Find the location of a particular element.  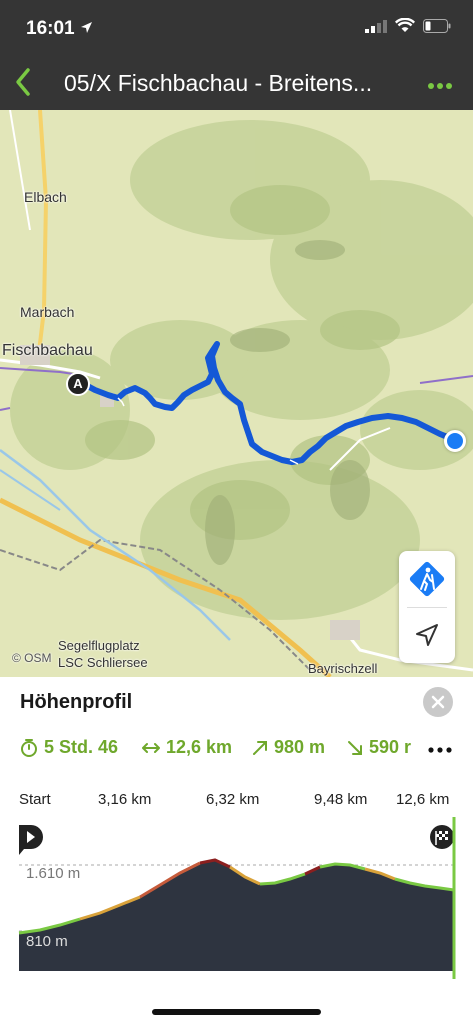

battery-icon is located at coordinates (437, 25).